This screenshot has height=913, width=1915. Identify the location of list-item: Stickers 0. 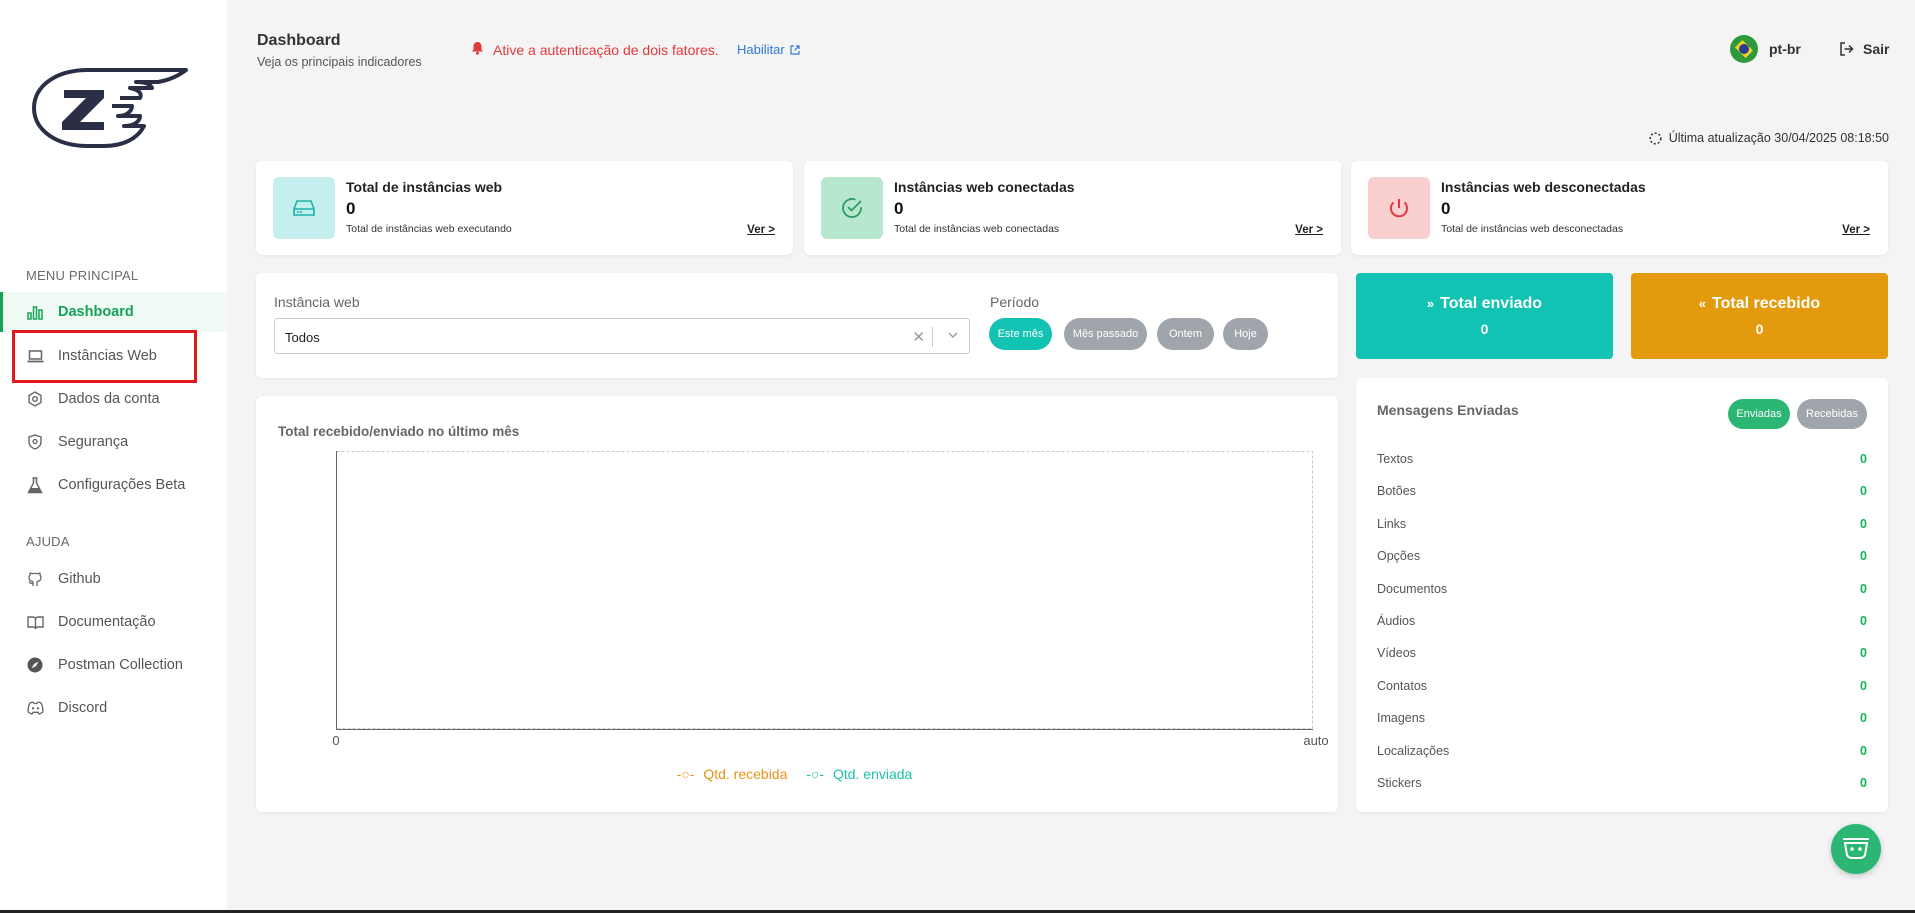
(1622, 786).